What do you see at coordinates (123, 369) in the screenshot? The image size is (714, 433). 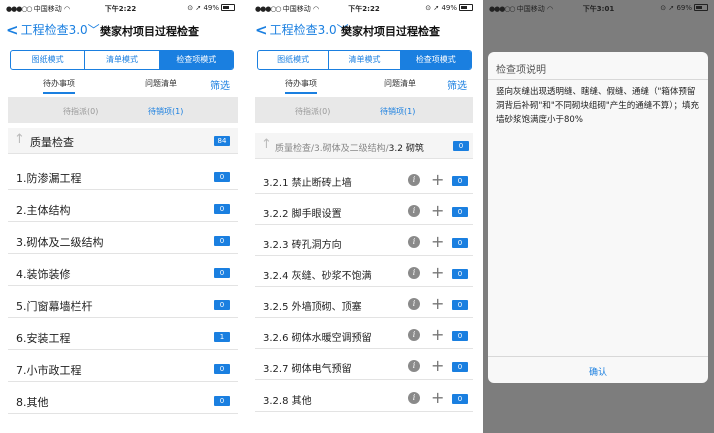 I see `list-item: 7.小市政工程 0` at bounding box center [123, 369].